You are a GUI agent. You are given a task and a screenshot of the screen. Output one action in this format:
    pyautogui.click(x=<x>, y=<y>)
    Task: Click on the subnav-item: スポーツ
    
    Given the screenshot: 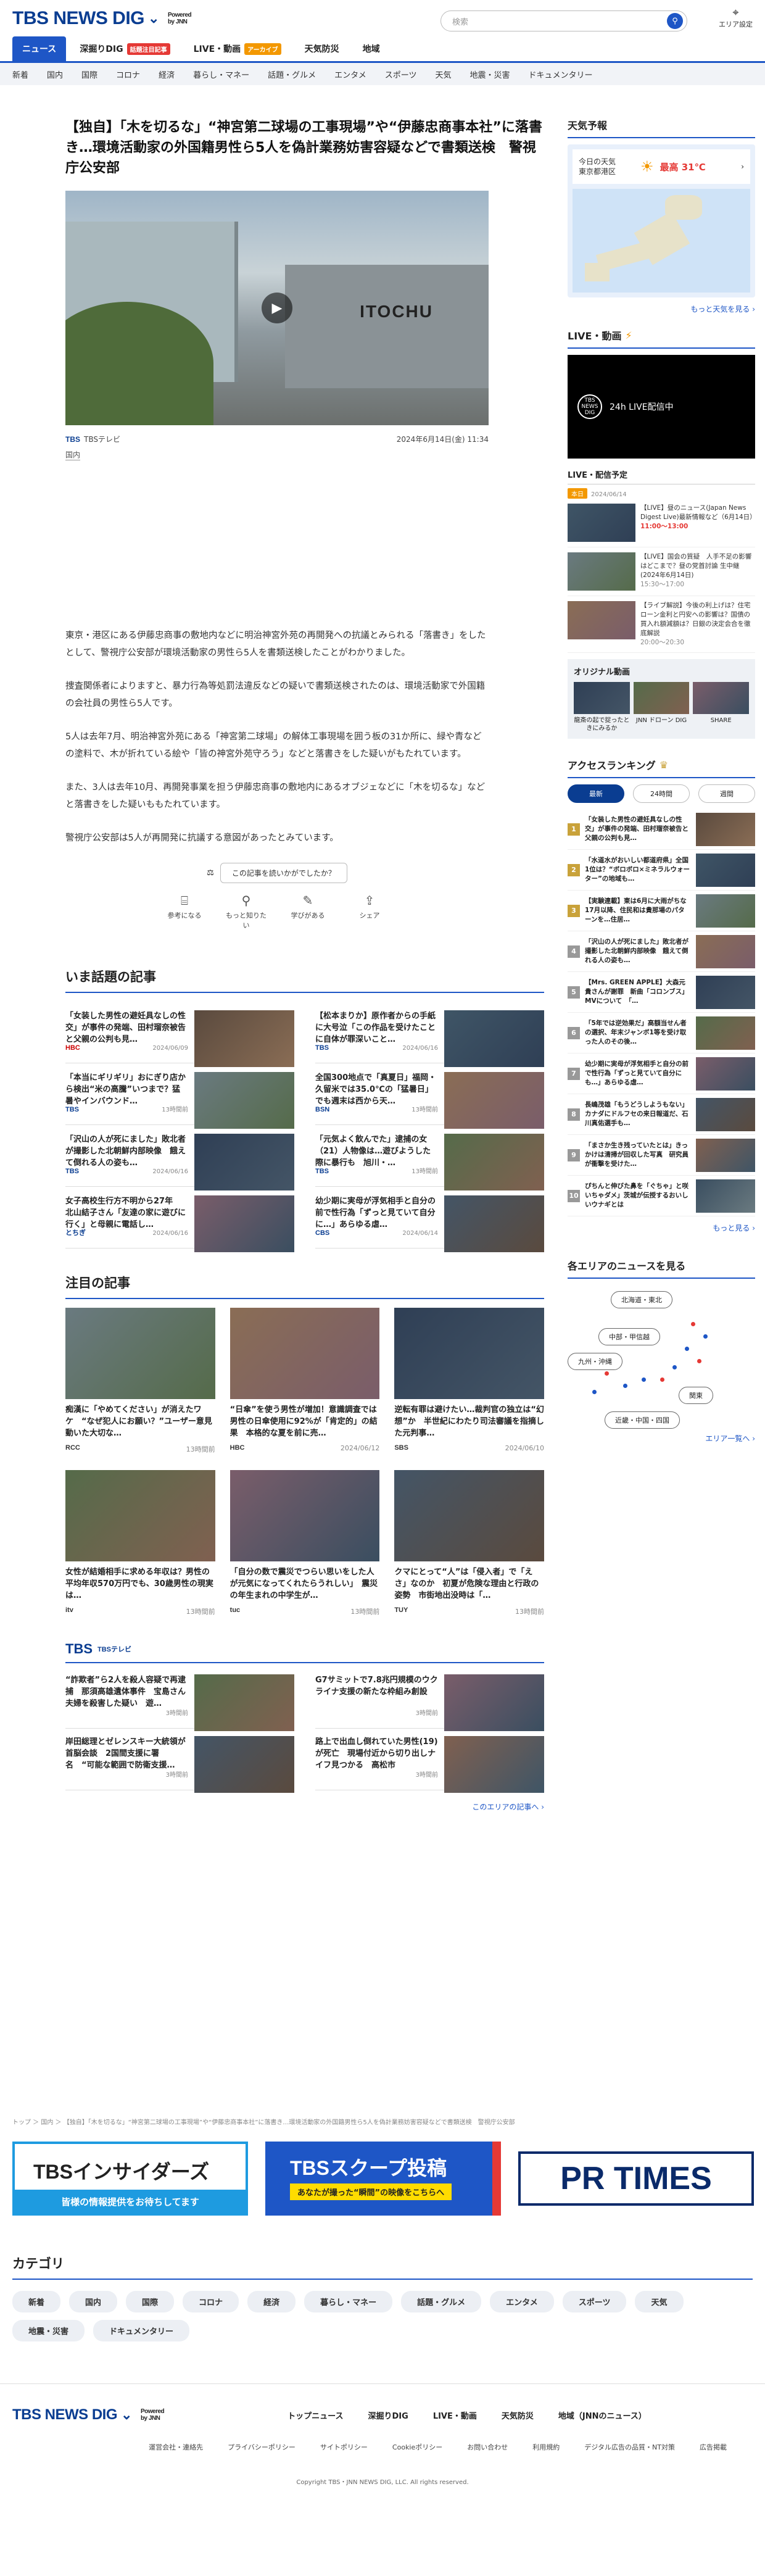 What is the action you would take?
    pyautogui.click(x=401, y=74)
    